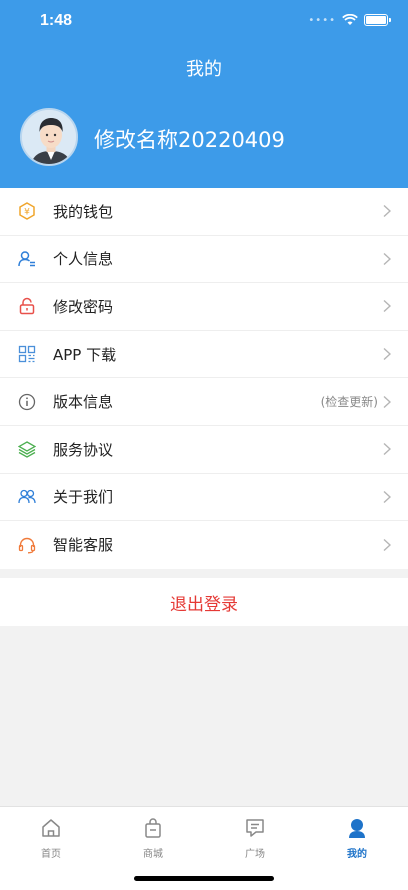 The height and width of the screenshot is (890, 408). I want to click on menu-item-change-password: 修改密码, so click(204, 307).